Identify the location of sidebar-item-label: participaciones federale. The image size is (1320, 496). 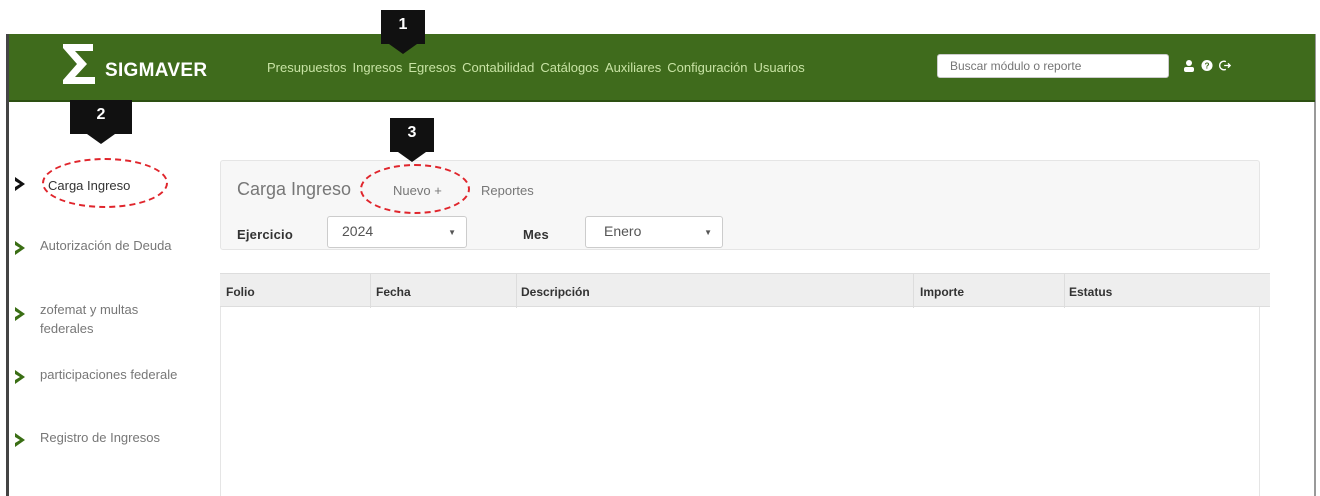
(109, 374).